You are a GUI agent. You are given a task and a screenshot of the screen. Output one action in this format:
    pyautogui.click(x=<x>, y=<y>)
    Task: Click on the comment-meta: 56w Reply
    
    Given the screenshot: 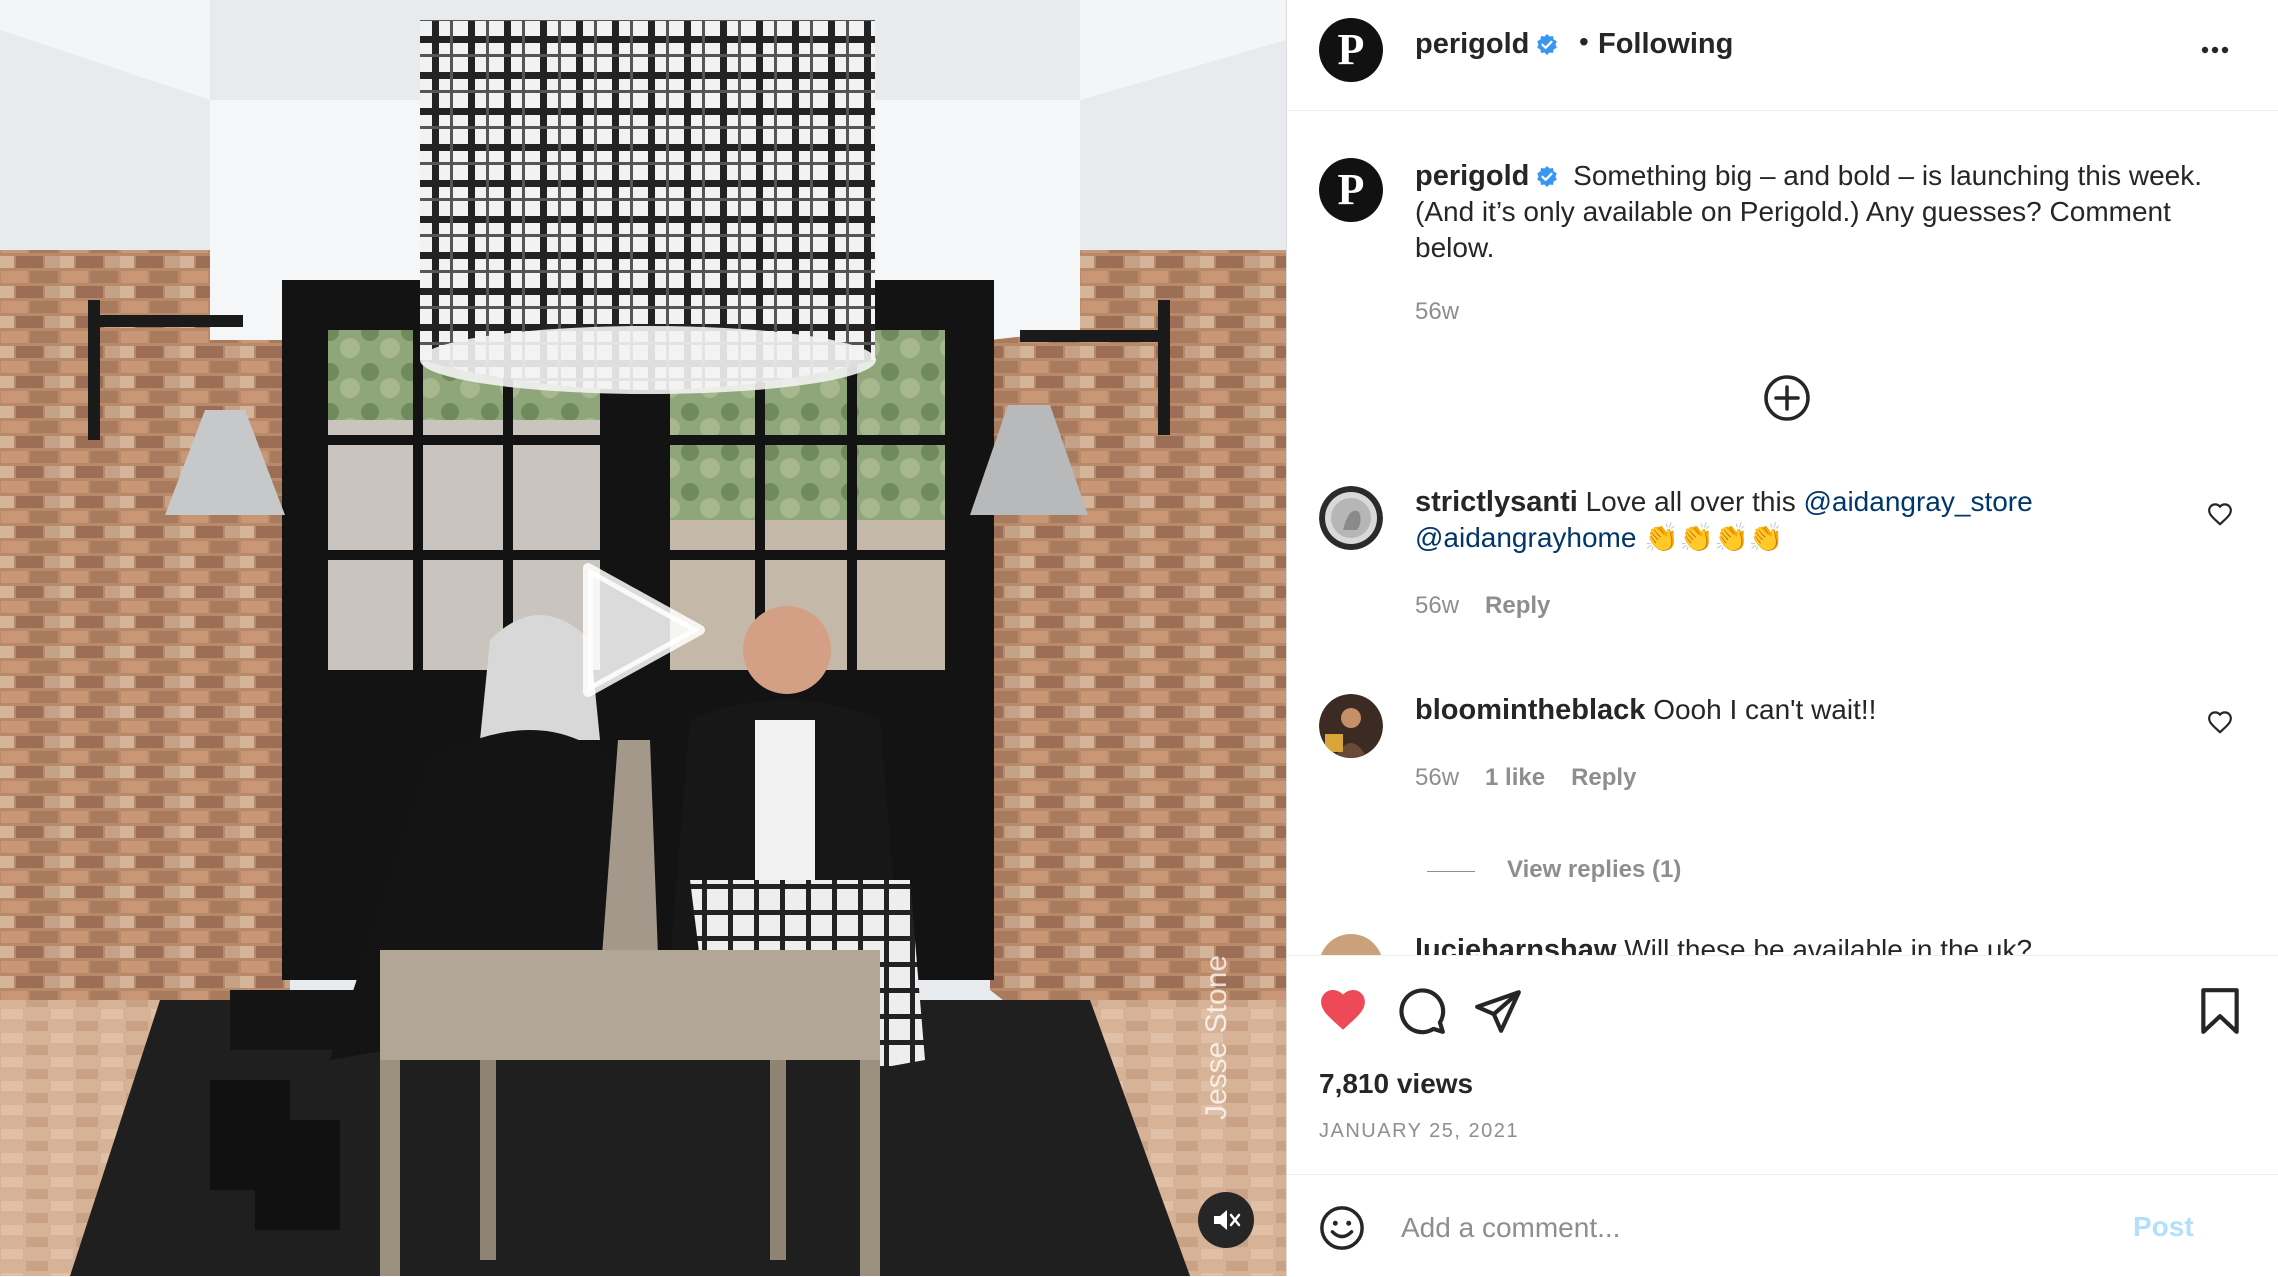 What is the action you would take?
    pyautogui.click(x=1482, y=606)
    